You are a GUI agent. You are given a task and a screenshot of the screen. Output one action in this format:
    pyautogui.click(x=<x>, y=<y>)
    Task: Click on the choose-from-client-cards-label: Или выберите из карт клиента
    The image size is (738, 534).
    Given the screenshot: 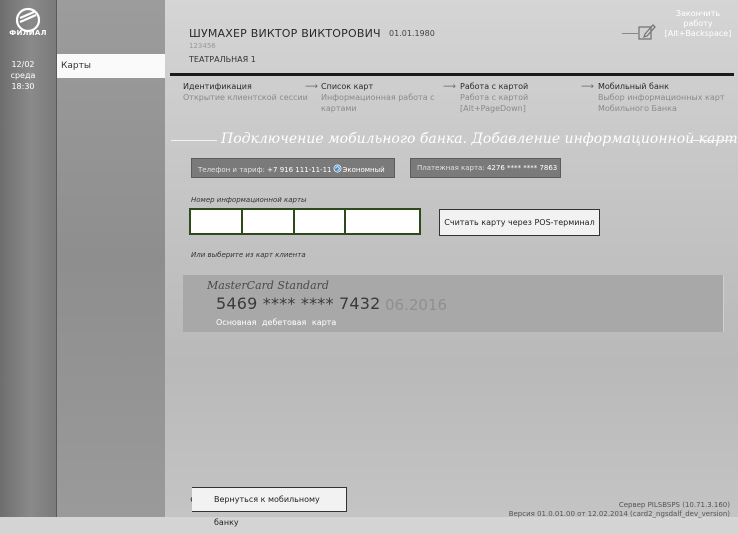 What is the action you would take?
    pyautogui.click(x=248, y=255)
    